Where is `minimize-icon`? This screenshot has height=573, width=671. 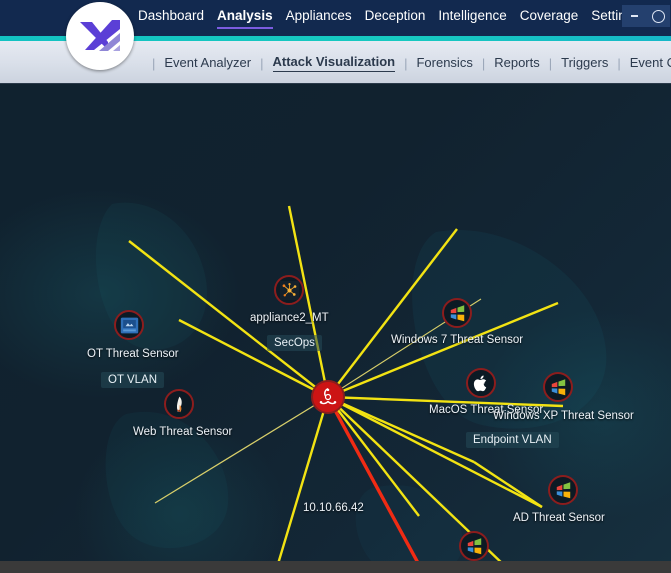
minimize-icon is located at coordinates (634, 16).